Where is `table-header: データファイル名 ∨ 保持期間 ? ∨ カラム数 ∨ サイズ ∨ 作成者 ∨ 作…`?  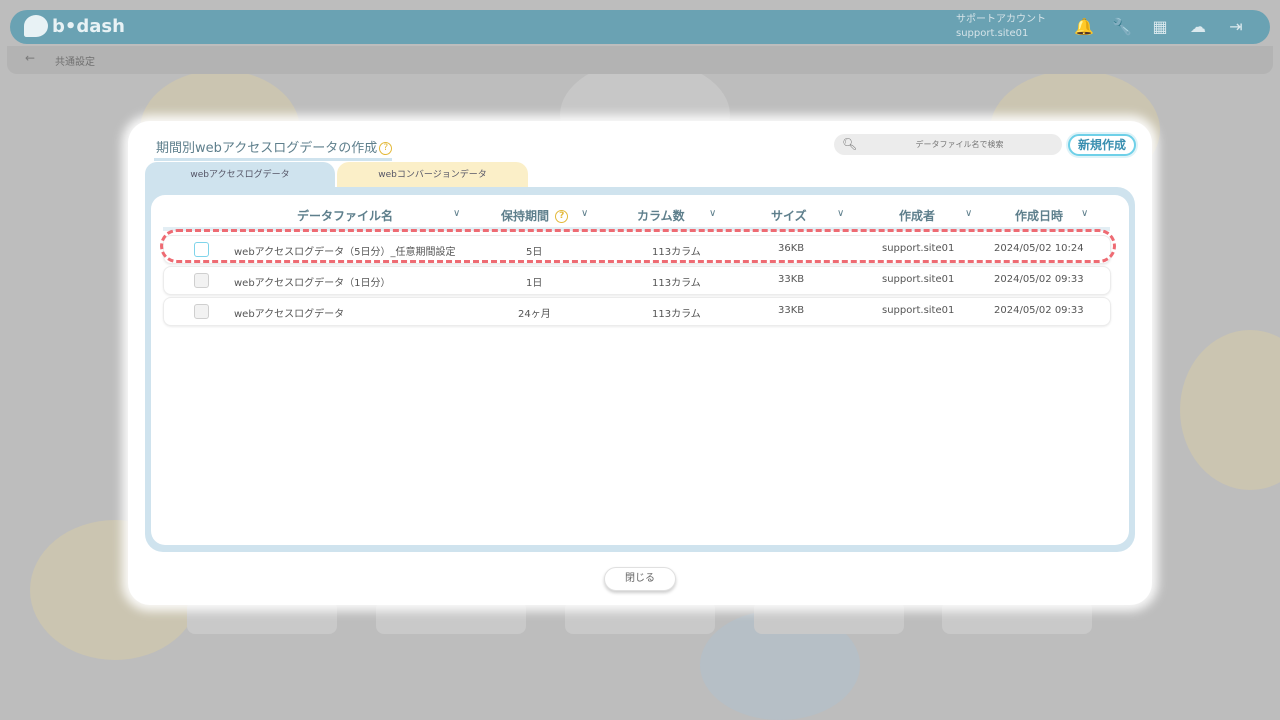
table-header: データファイル名 ∨ 保持期間 ? ∨ カラム数 ∨ サイズ ∨ 作成者 ∨ 作… is located at coordinates (636, 216).